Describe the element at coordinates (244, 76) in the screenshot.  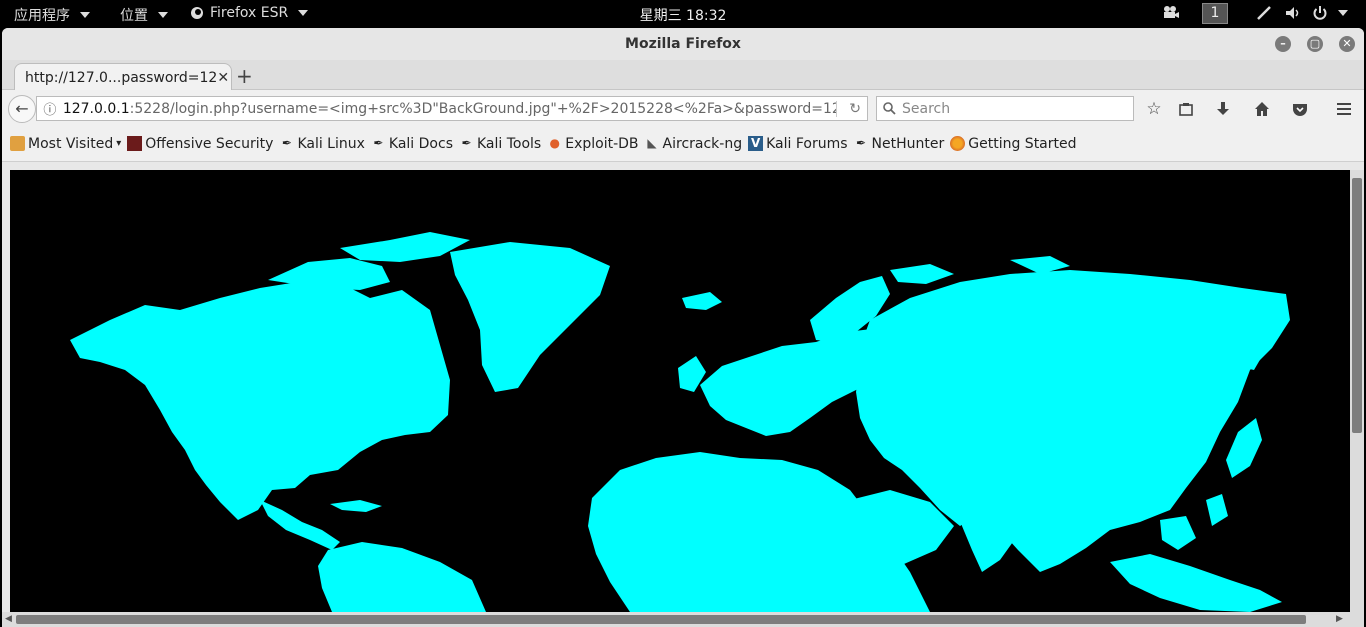
I see `new-tab-icon: +` at that location.